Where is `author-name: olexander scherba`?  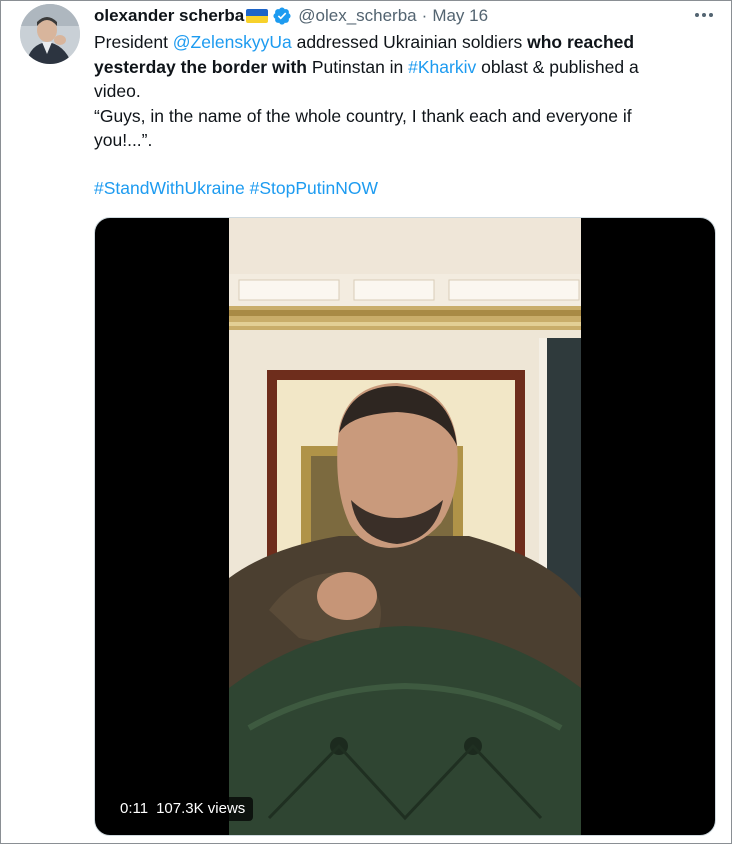
author-name: olexander scherba is located at coordinates (169, 16).